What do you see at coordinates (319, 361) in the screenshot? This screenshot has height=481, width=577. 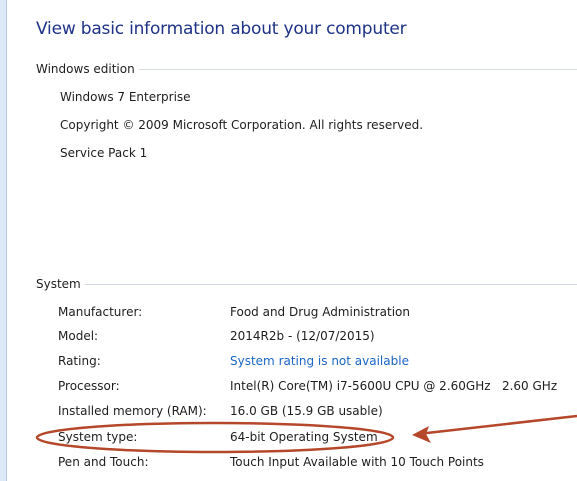 I see `system-rating-link: System rating is not available` at bounding box center [319, 361].